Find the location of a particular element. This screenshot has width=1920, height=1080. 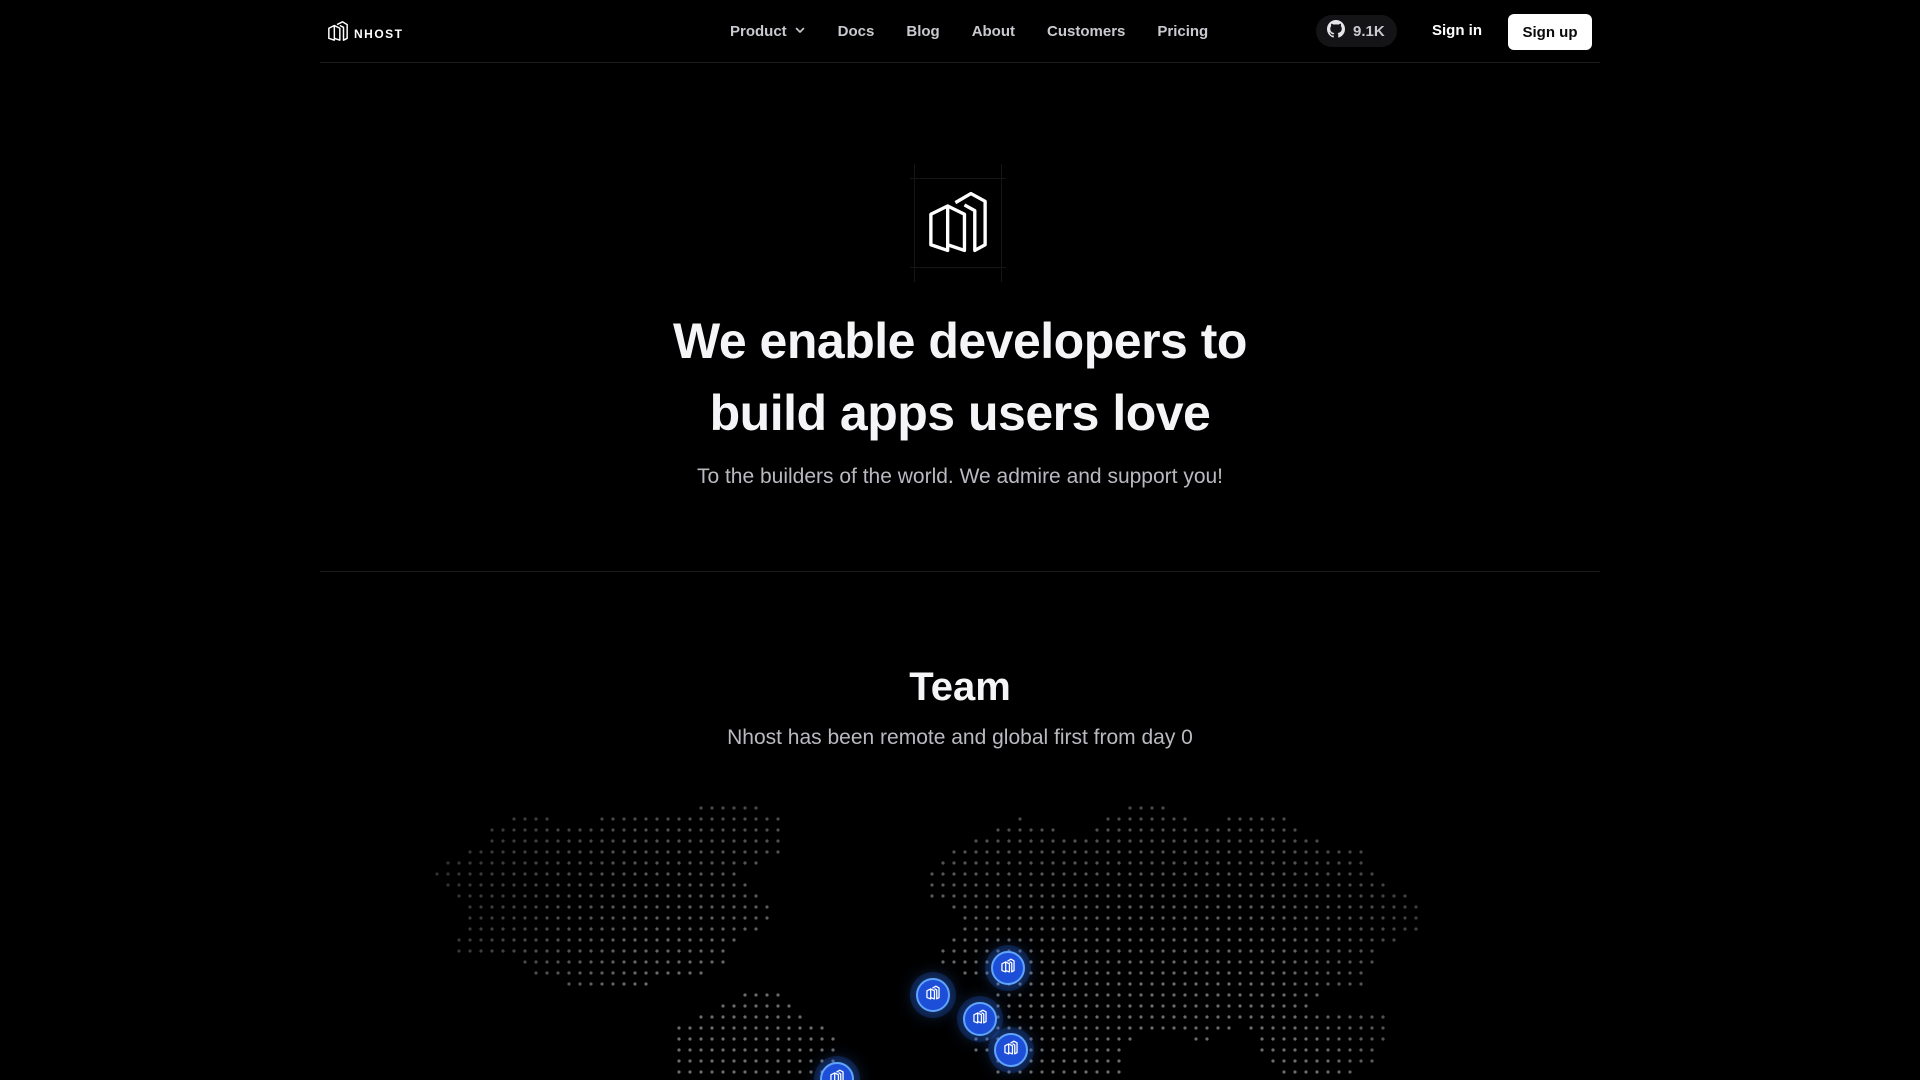

sign-in-link: Sign in is located at coordinates (1457, 30).